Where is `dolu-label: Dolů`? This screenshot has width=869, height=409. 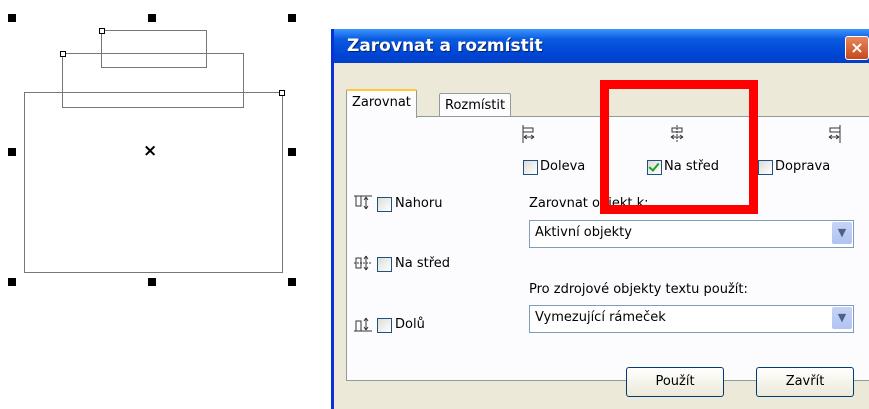
dolu-label: Dolů is located at coordinates (410, 324).